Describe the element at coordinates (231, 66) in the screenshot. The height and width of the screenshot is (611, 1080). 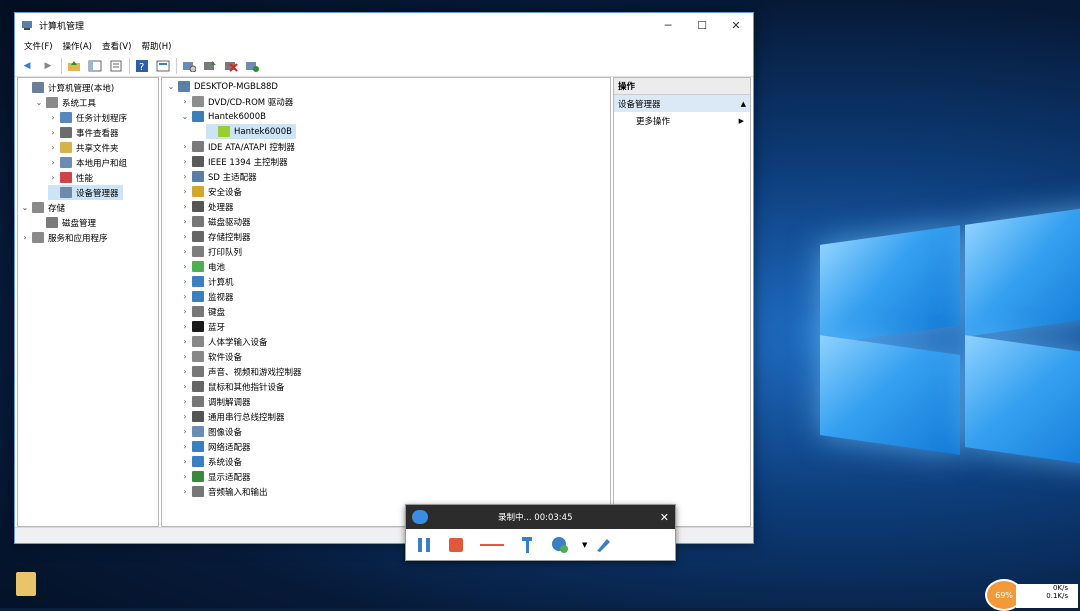
I see `uninstall-device-icon` at that location.